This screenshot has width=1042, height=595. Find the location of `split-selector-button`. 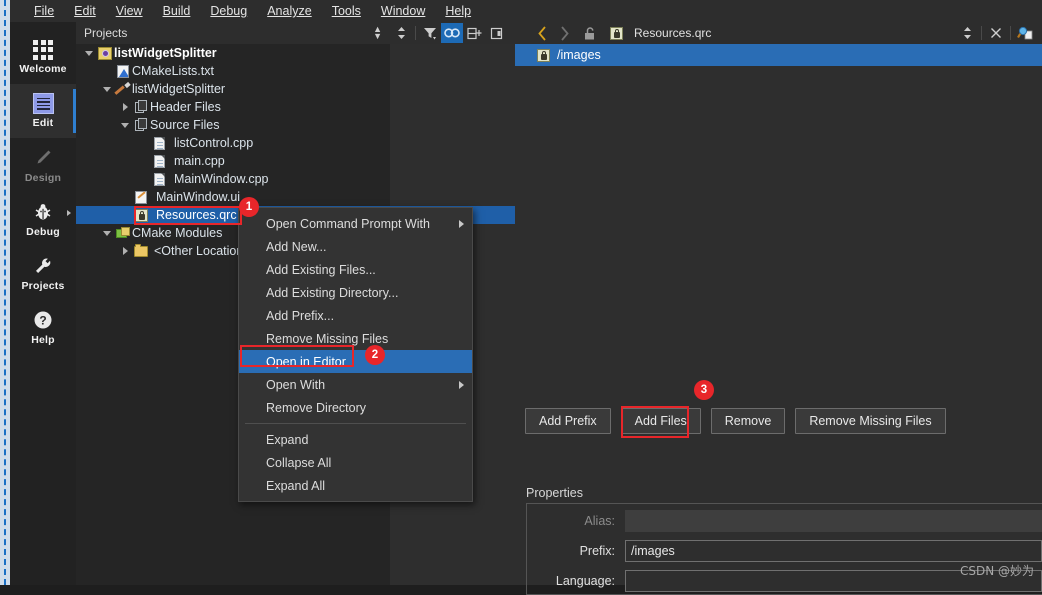

split-selector-button is located at coordinates (401, 33).